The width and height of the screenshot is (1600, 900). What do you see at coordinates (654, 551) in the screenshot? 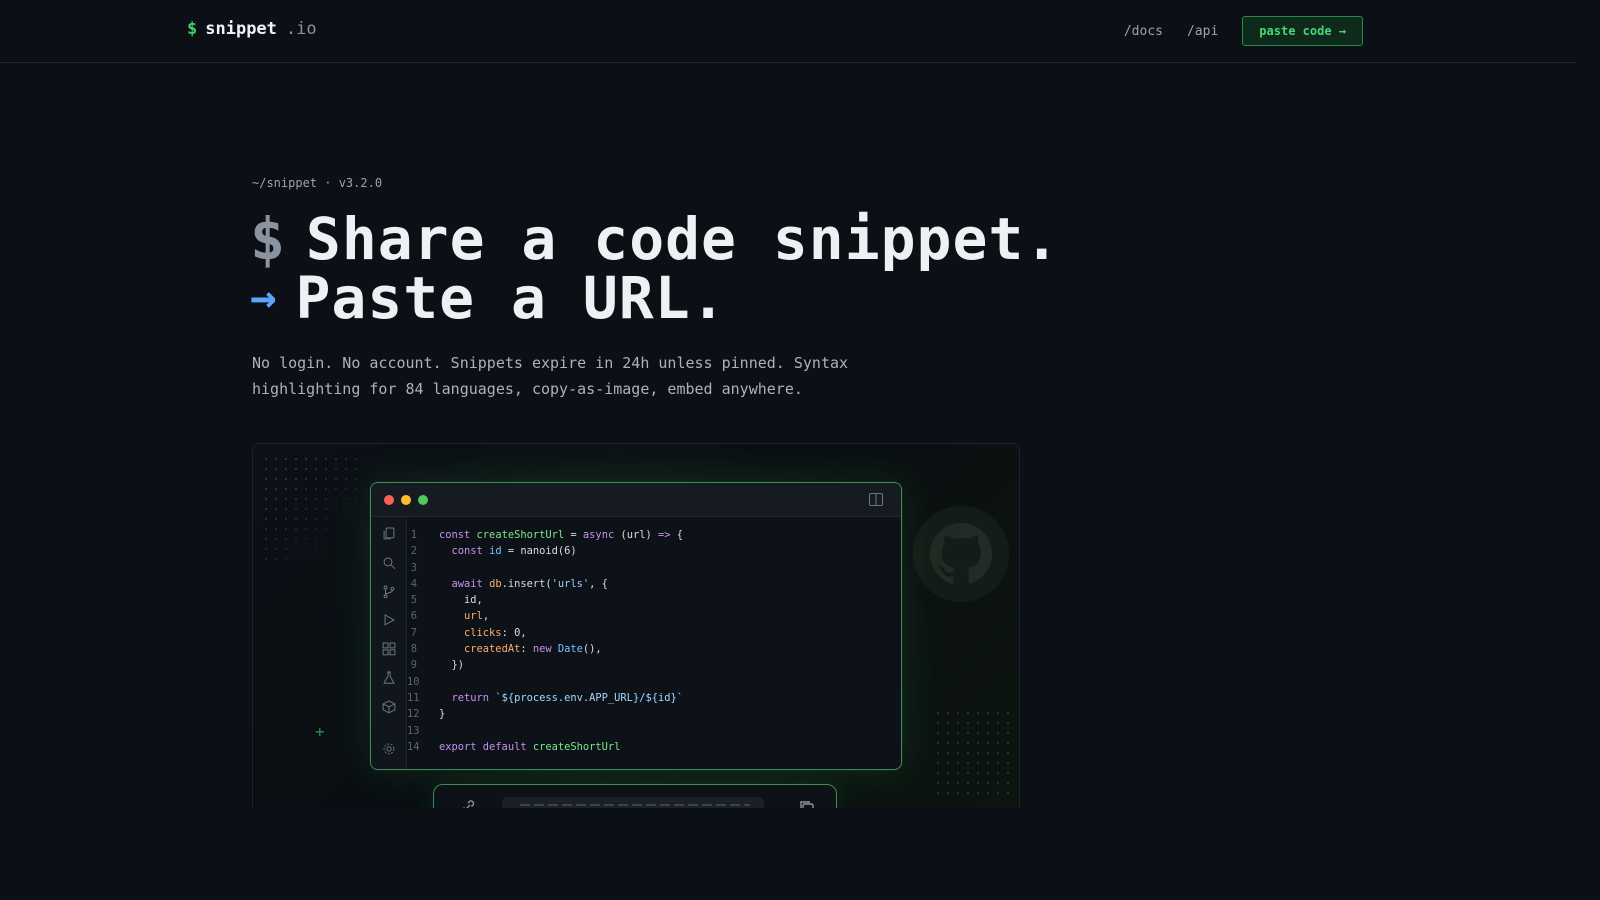
I see `code-line: 2 const id = nanoid(6)` at bounding box center [654, 551].